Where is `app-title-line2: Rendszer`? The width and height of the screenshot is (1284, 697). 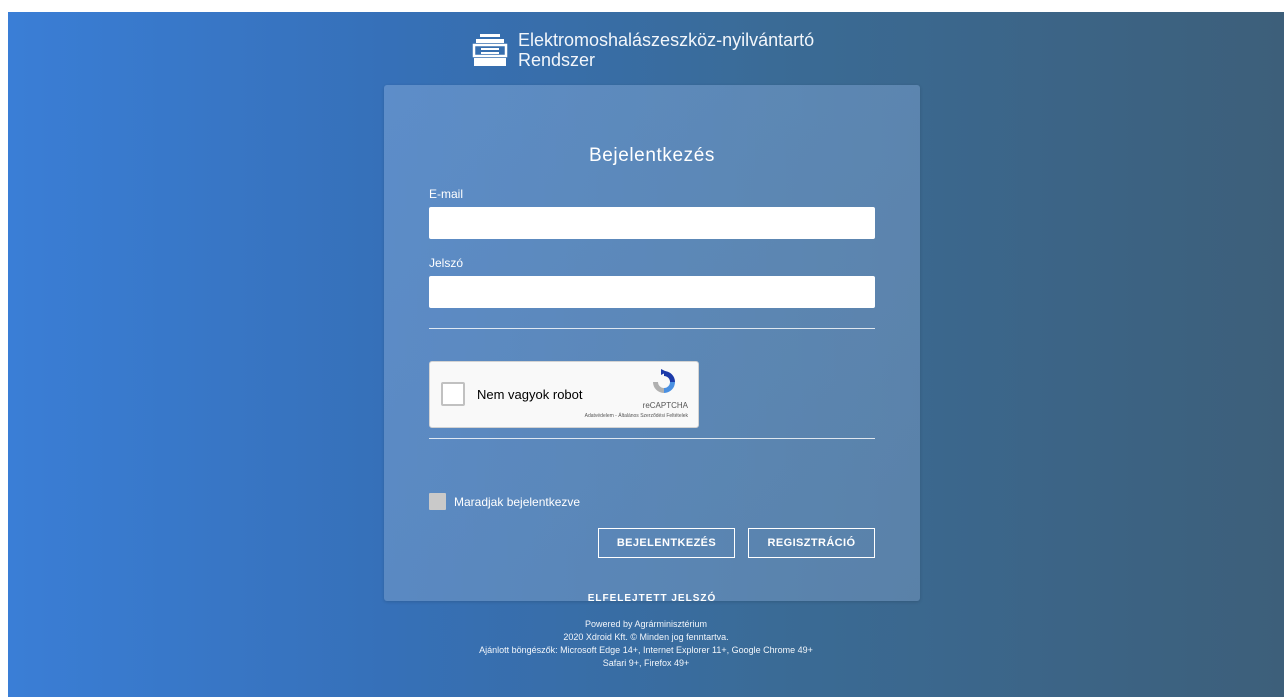 app-title-line2: Rendszer is located at coordinates (557, 60).